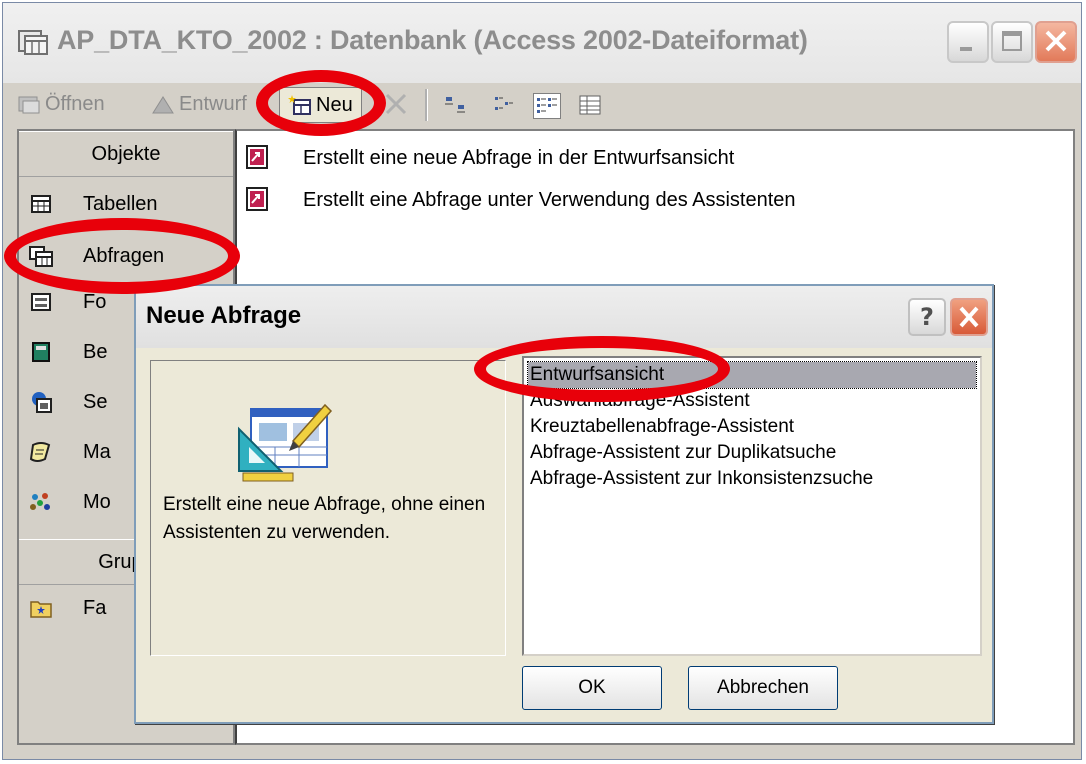 The width and height of the screenshot is (1086, 764). Describe the element at coordinates (95, 301) in the screenshot. I see `sidebar-item-label: Fo` at that location.